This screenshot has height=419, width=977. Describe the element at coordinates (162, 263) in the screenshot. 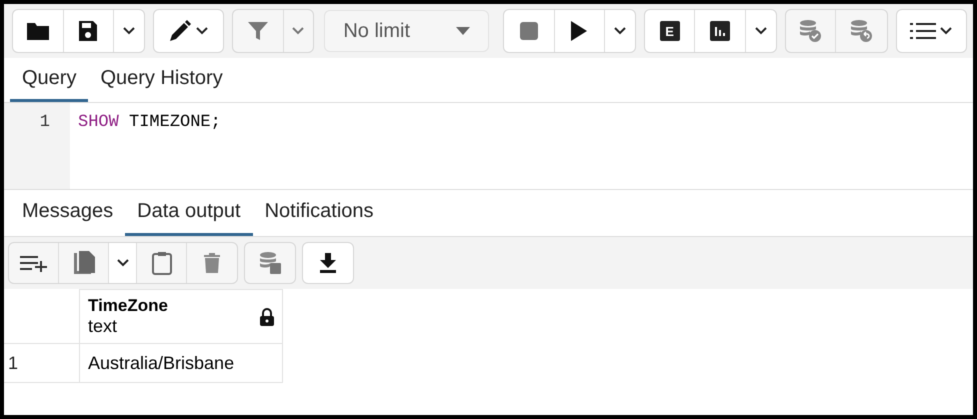

I see `clipboard-icon` at that location.